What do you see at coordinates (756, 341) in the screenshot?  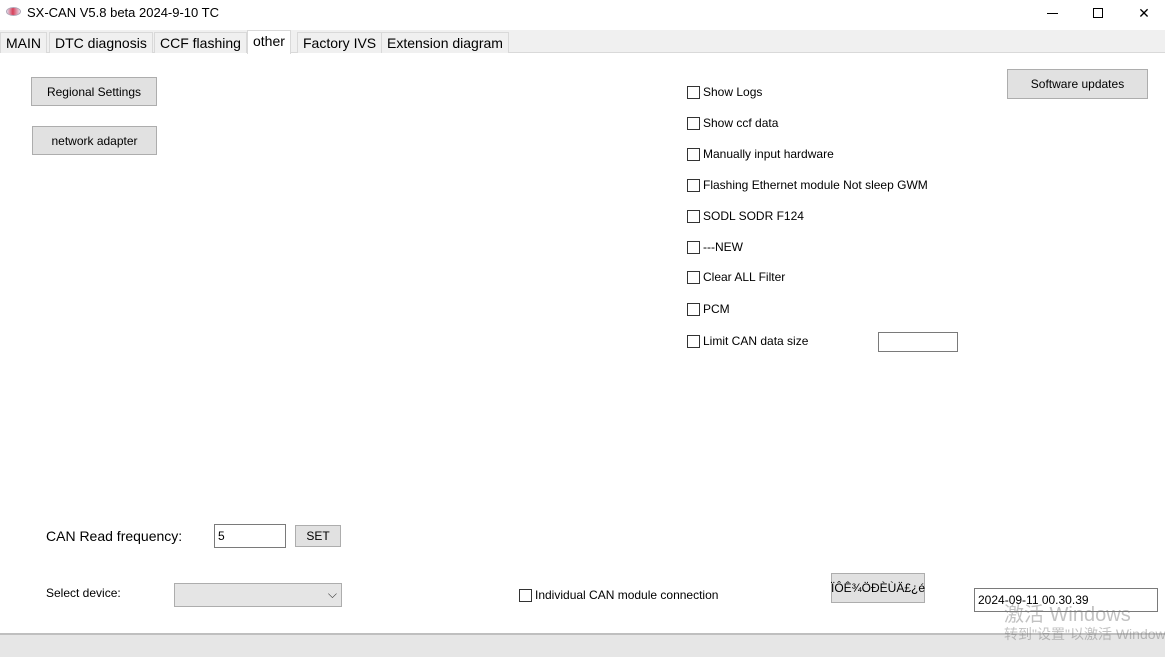 I see `checkbox-label: Limit CAN data size` at bounding box center [756, 341].